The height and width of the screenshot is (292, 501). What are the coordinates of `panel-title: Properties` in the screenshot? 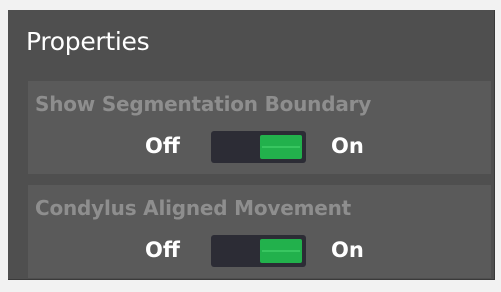 It's located at (88, 41).